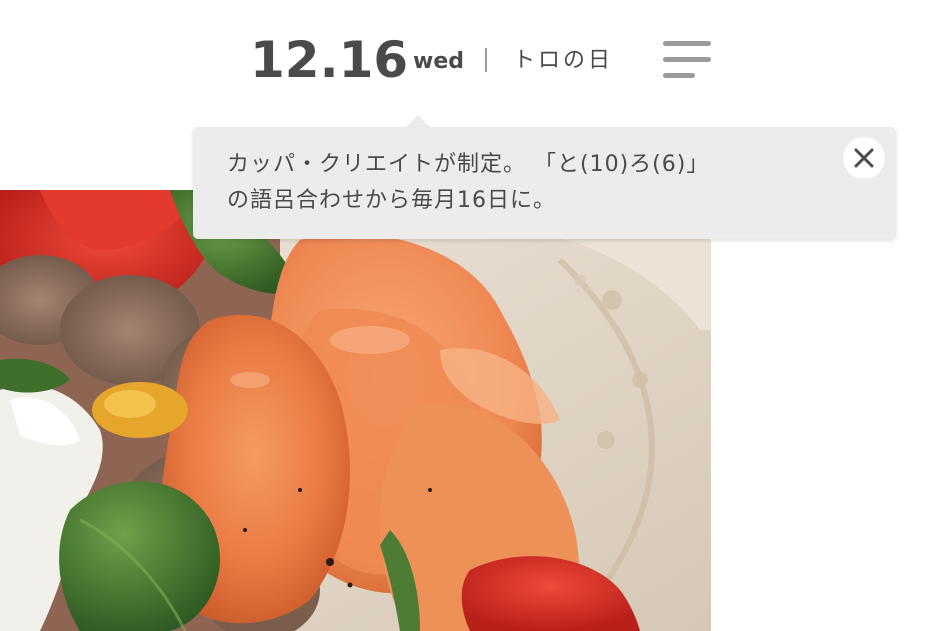 This screenshot has width=941, height=631. I want to click on close-button, so click(864, 158).